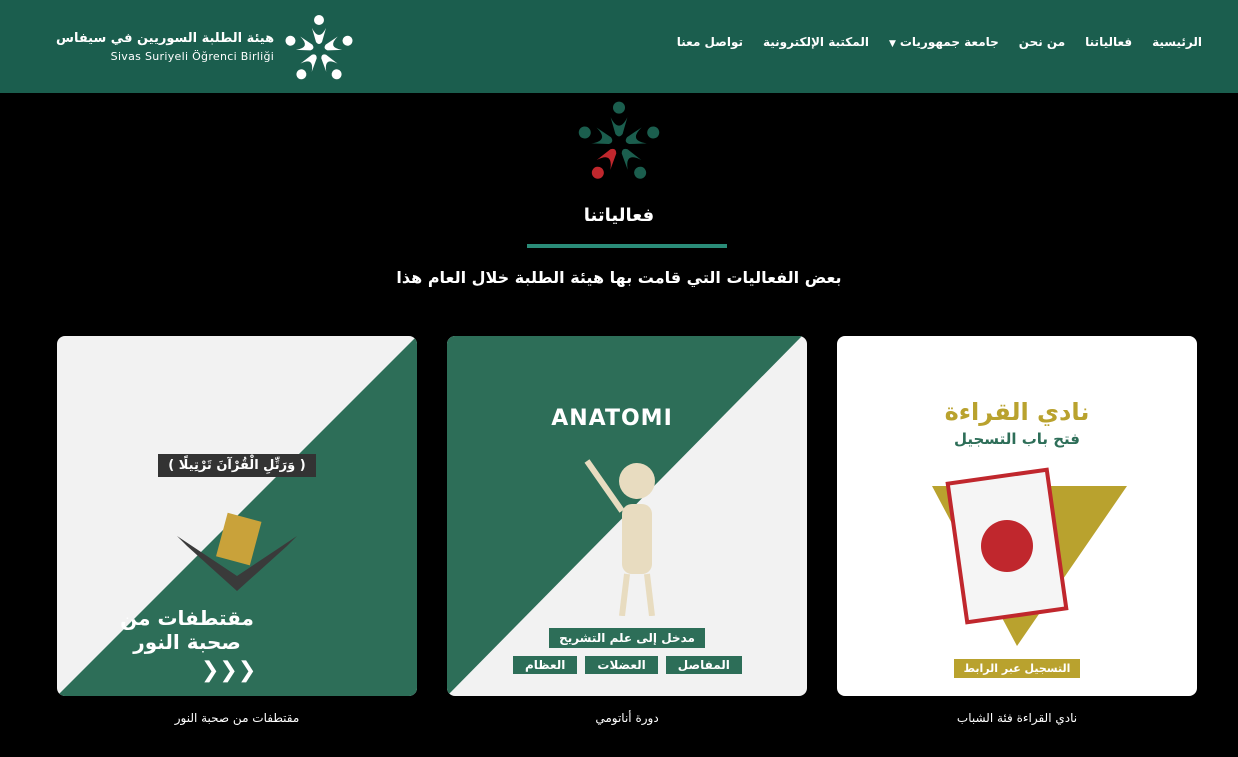  Describe the element at coordinates (1108, 42) in the screenshot. I see `nav-events: فعالياتنا` at that location.